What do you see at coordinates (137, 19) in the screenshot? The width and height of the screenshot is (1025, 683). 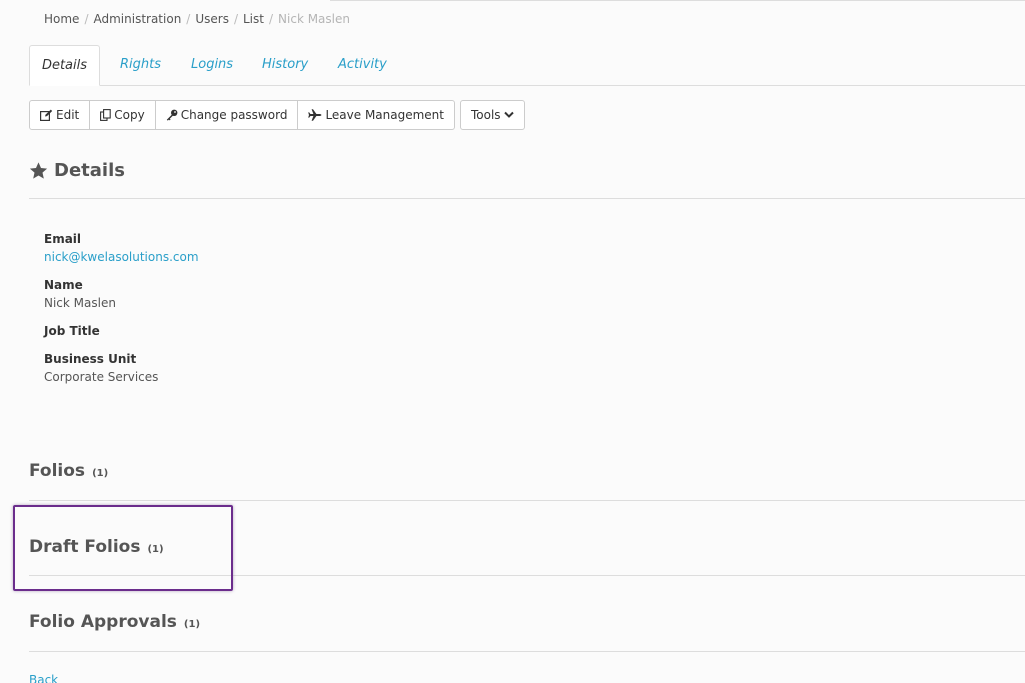 I see `breadcrumb-administration: Administration` at bounding box center [137, 19].